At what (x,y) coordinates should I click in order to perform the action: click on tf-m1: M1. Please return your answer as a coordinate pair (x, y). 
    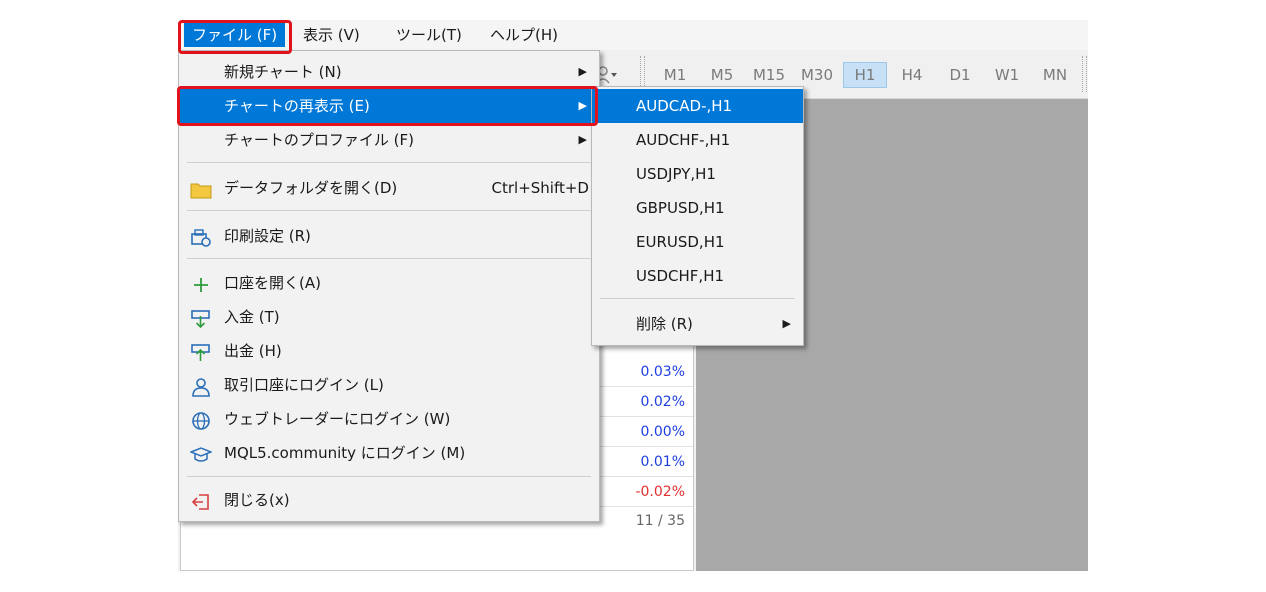
    Looking at the image, I should click on (675, 75).